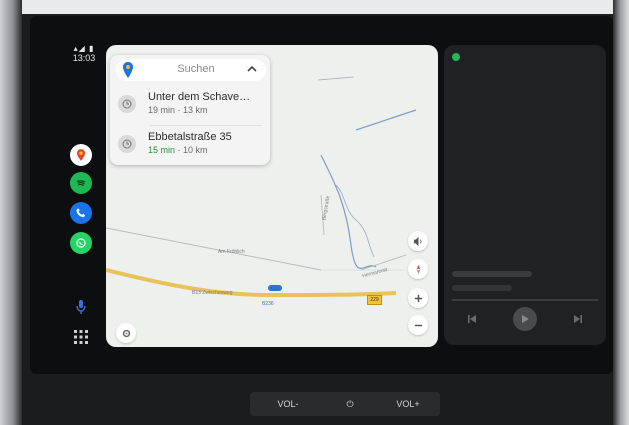 This screenshot has width=629, height=425. What do you see at coordinates (212, 293) in the screenshot?
I see `street-label: B13 Zwischenweg` at bounding box center [212, 293].